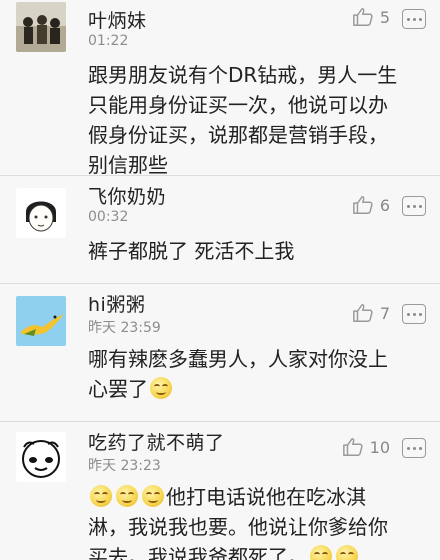 The image size is (440, 560). Describe the element at coordinates (128, 164) in the screenshot. I see `comment-line: 别信那些` at that location.